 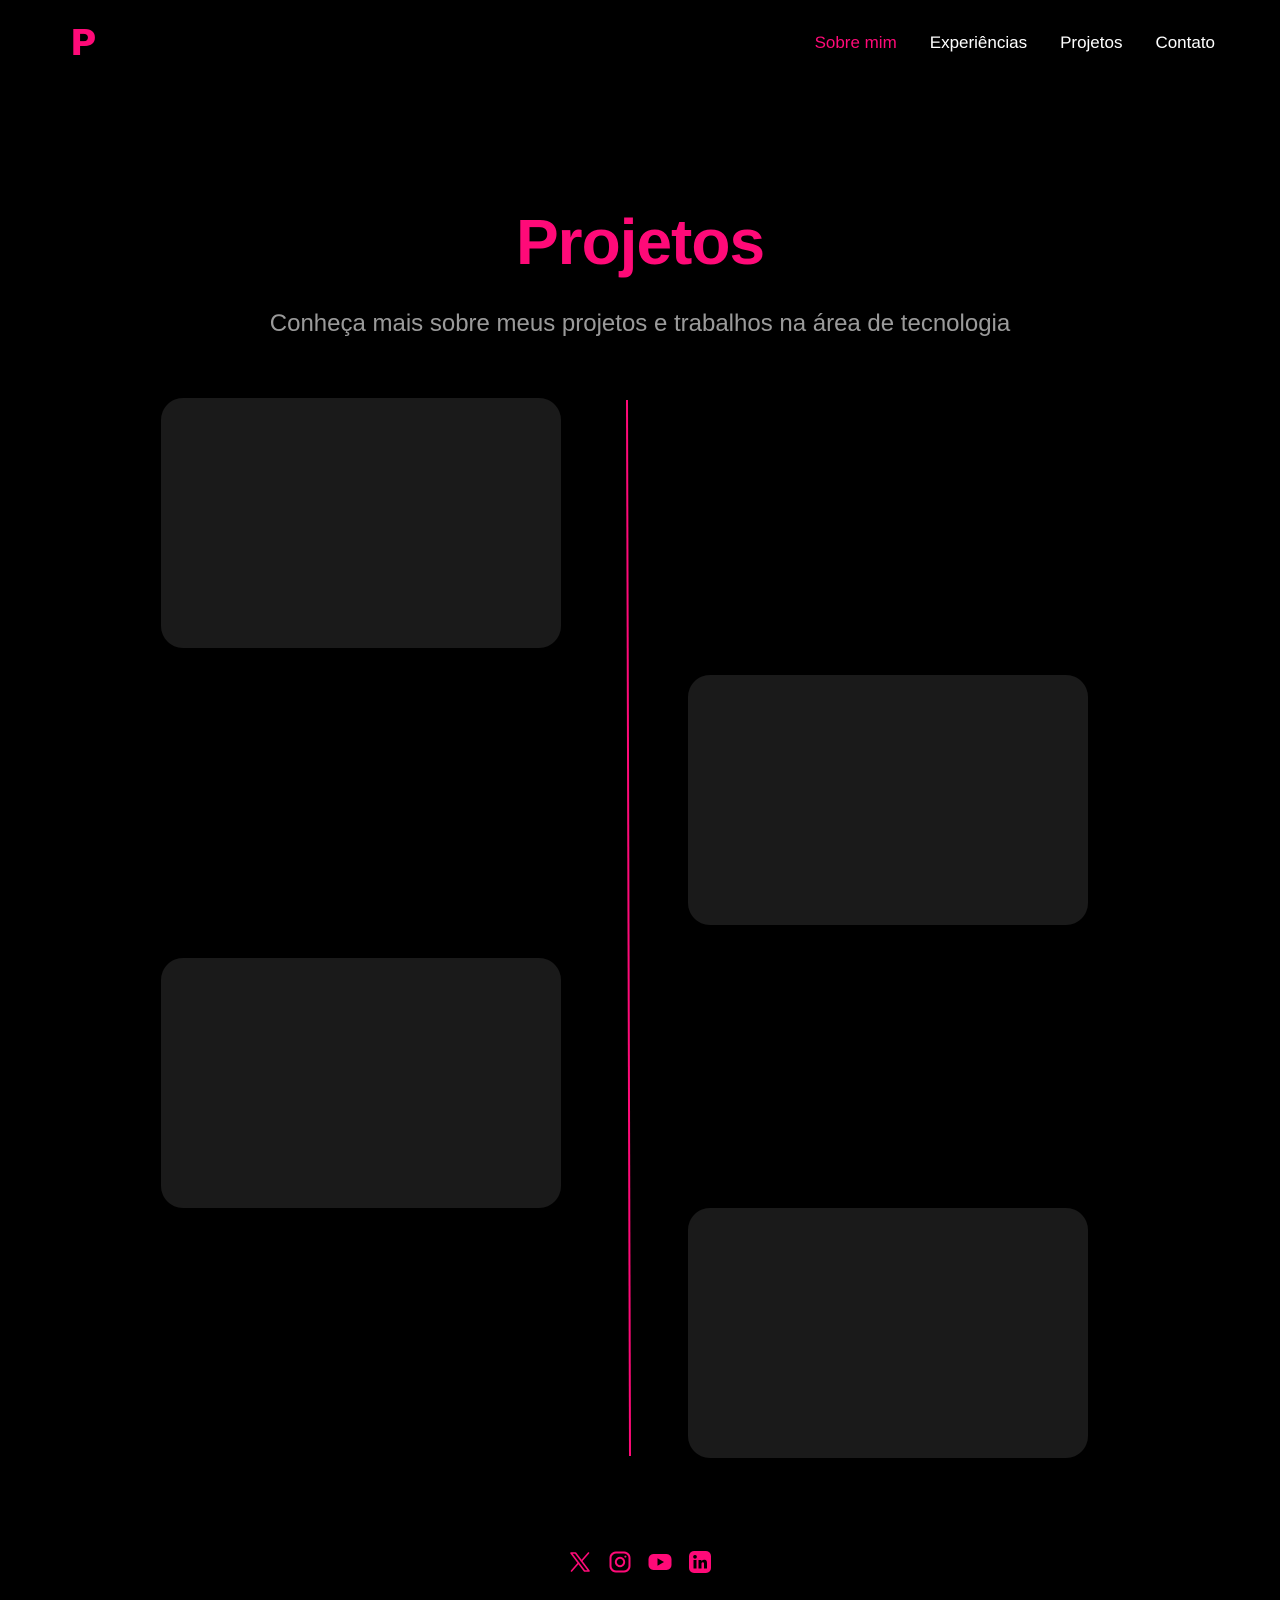 I want to click on logo: P, so click(x=83, y=44).